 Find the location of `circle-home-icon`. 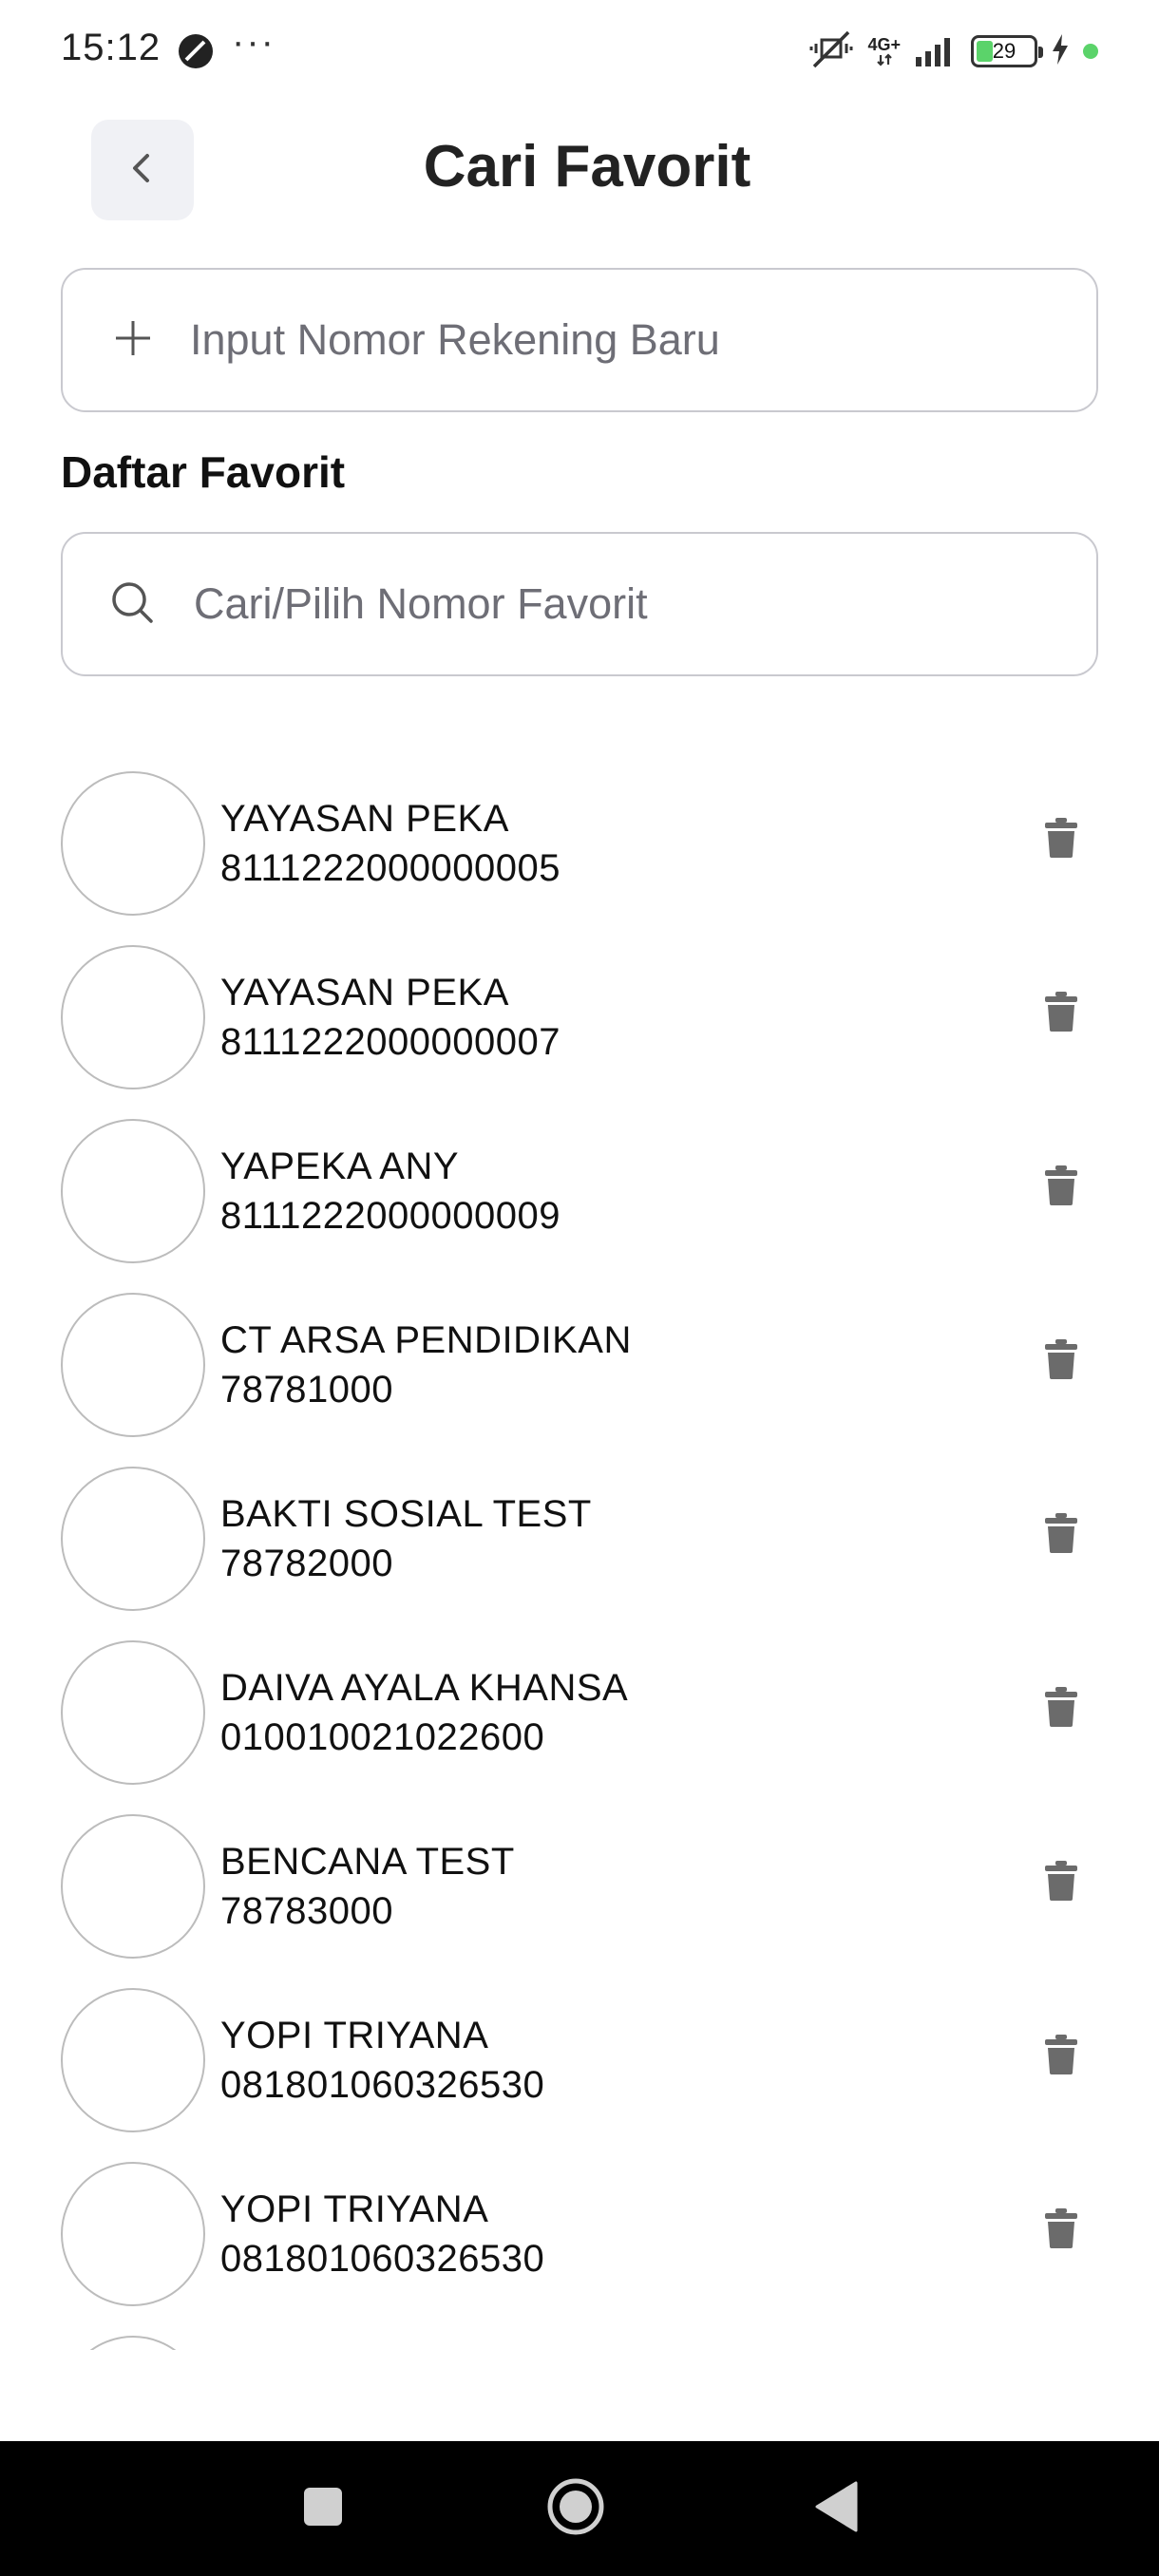

circle-home-icon is located at coordinates (575, 2509).